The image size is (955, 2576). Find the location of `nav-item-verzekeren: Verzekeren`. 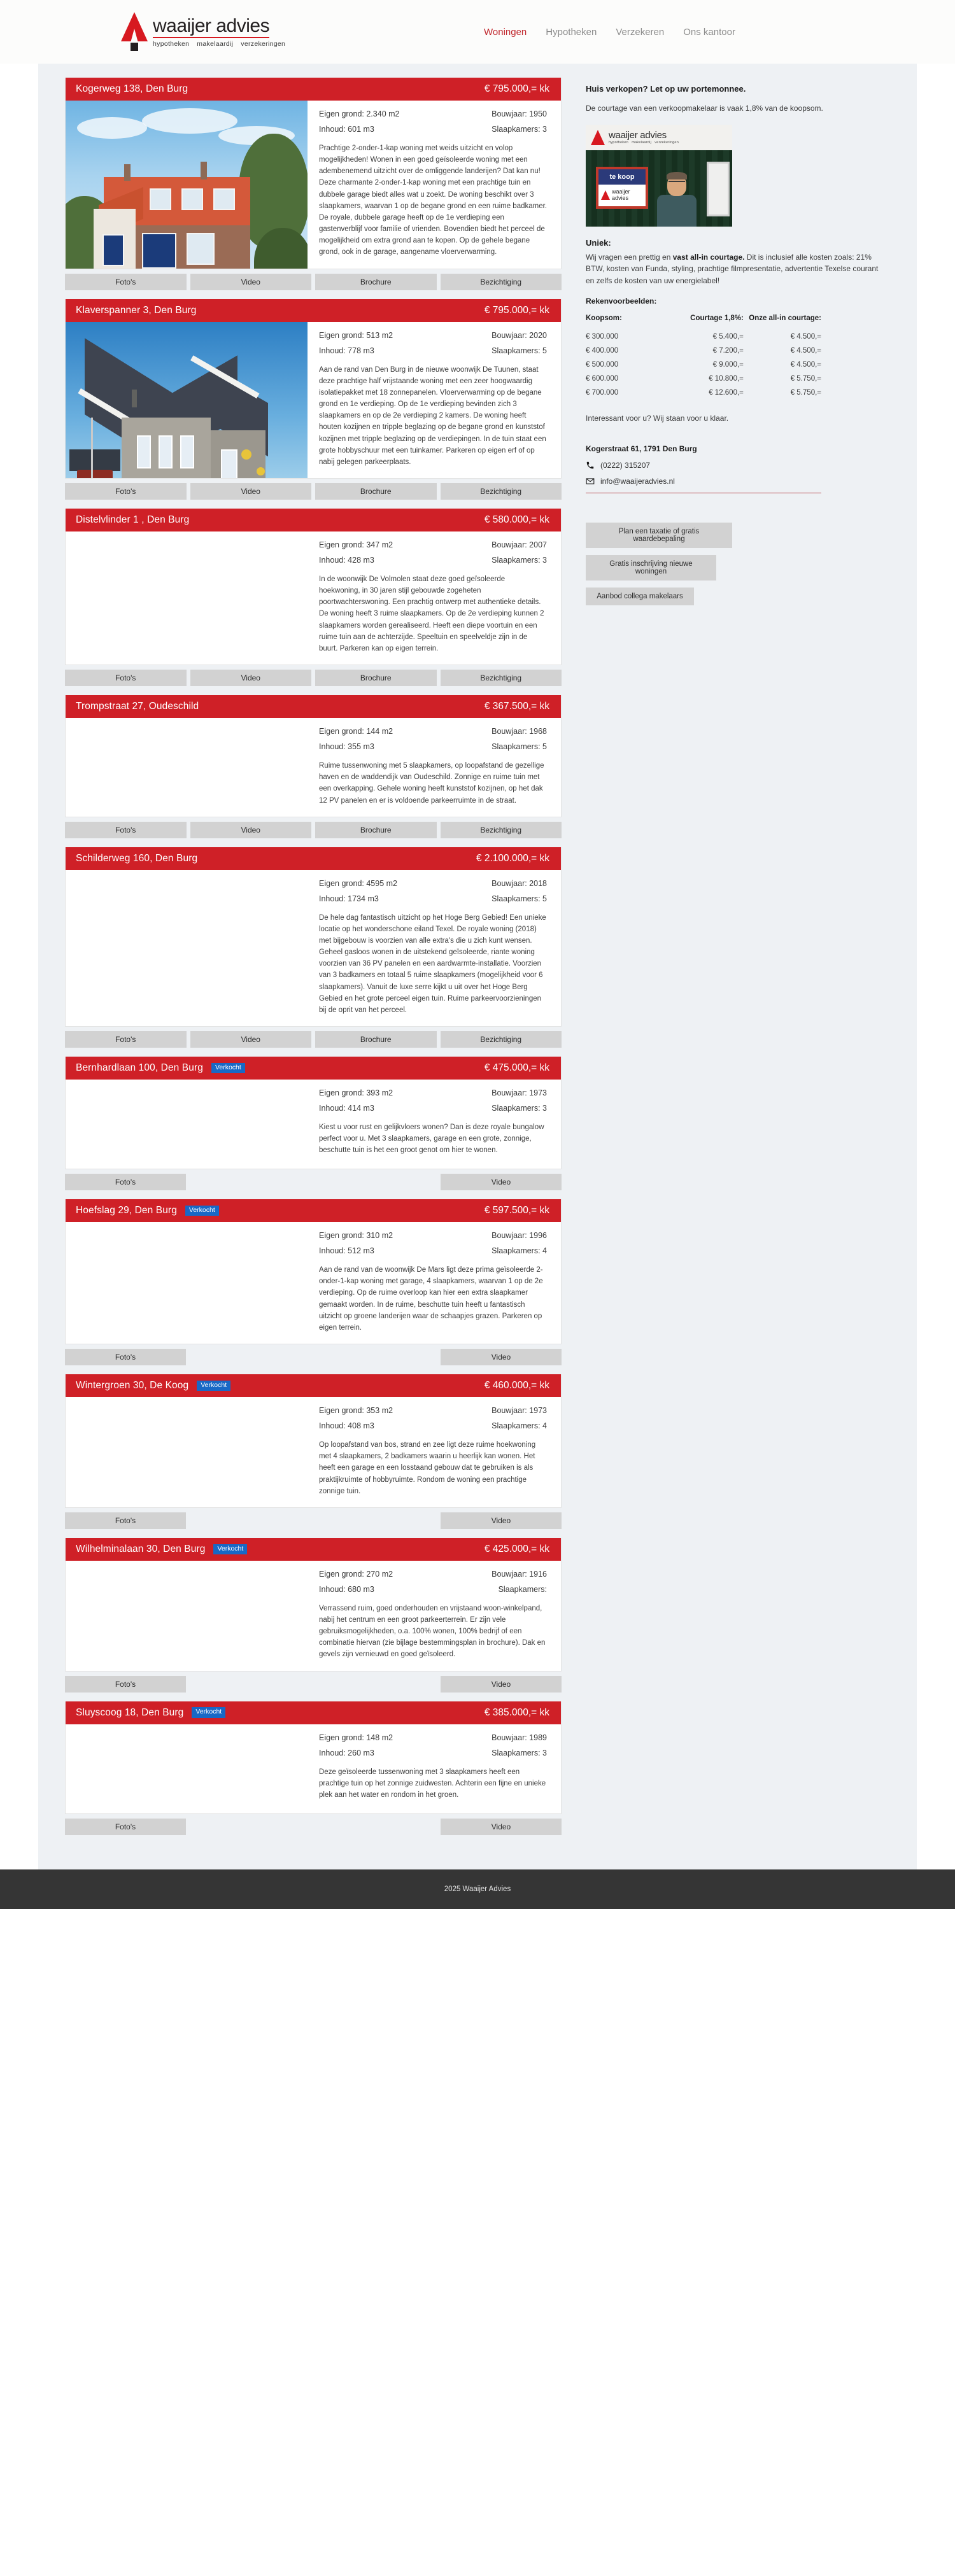

nav-item-verzekeren: Verzekeren is located at coordinates (640, 33).